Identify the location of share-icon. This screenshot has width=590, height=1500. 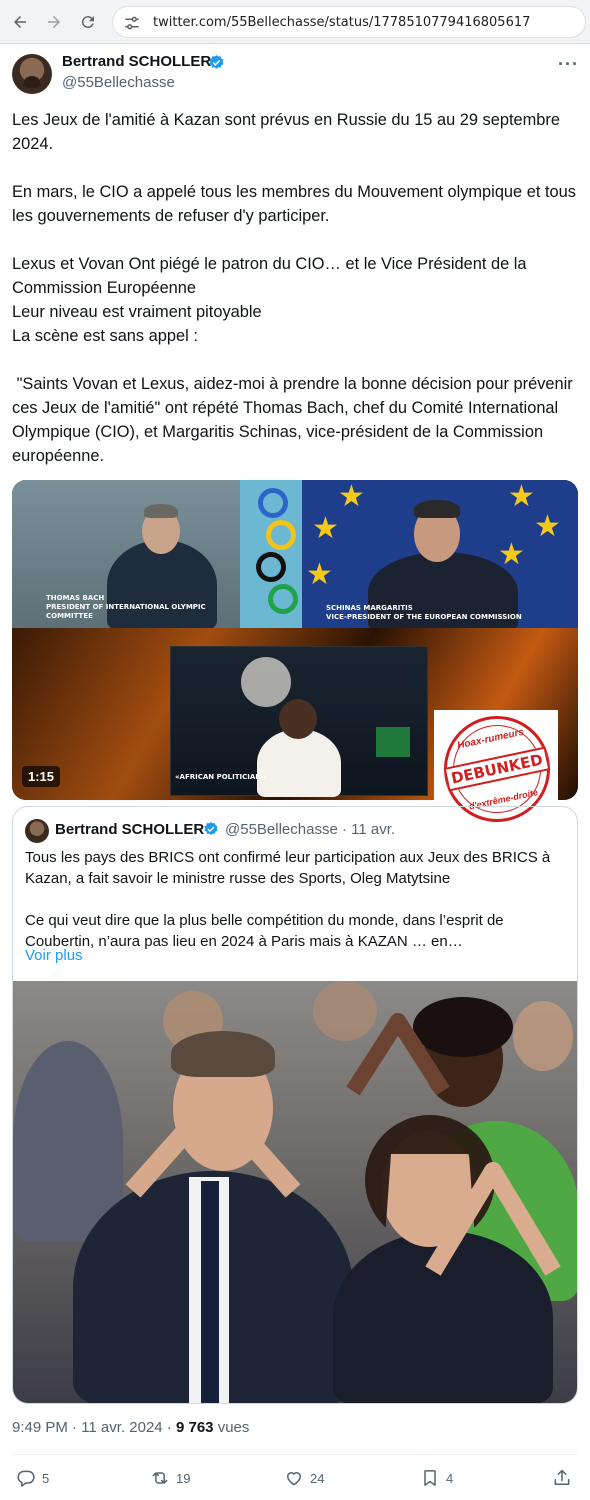
(562, 1477).